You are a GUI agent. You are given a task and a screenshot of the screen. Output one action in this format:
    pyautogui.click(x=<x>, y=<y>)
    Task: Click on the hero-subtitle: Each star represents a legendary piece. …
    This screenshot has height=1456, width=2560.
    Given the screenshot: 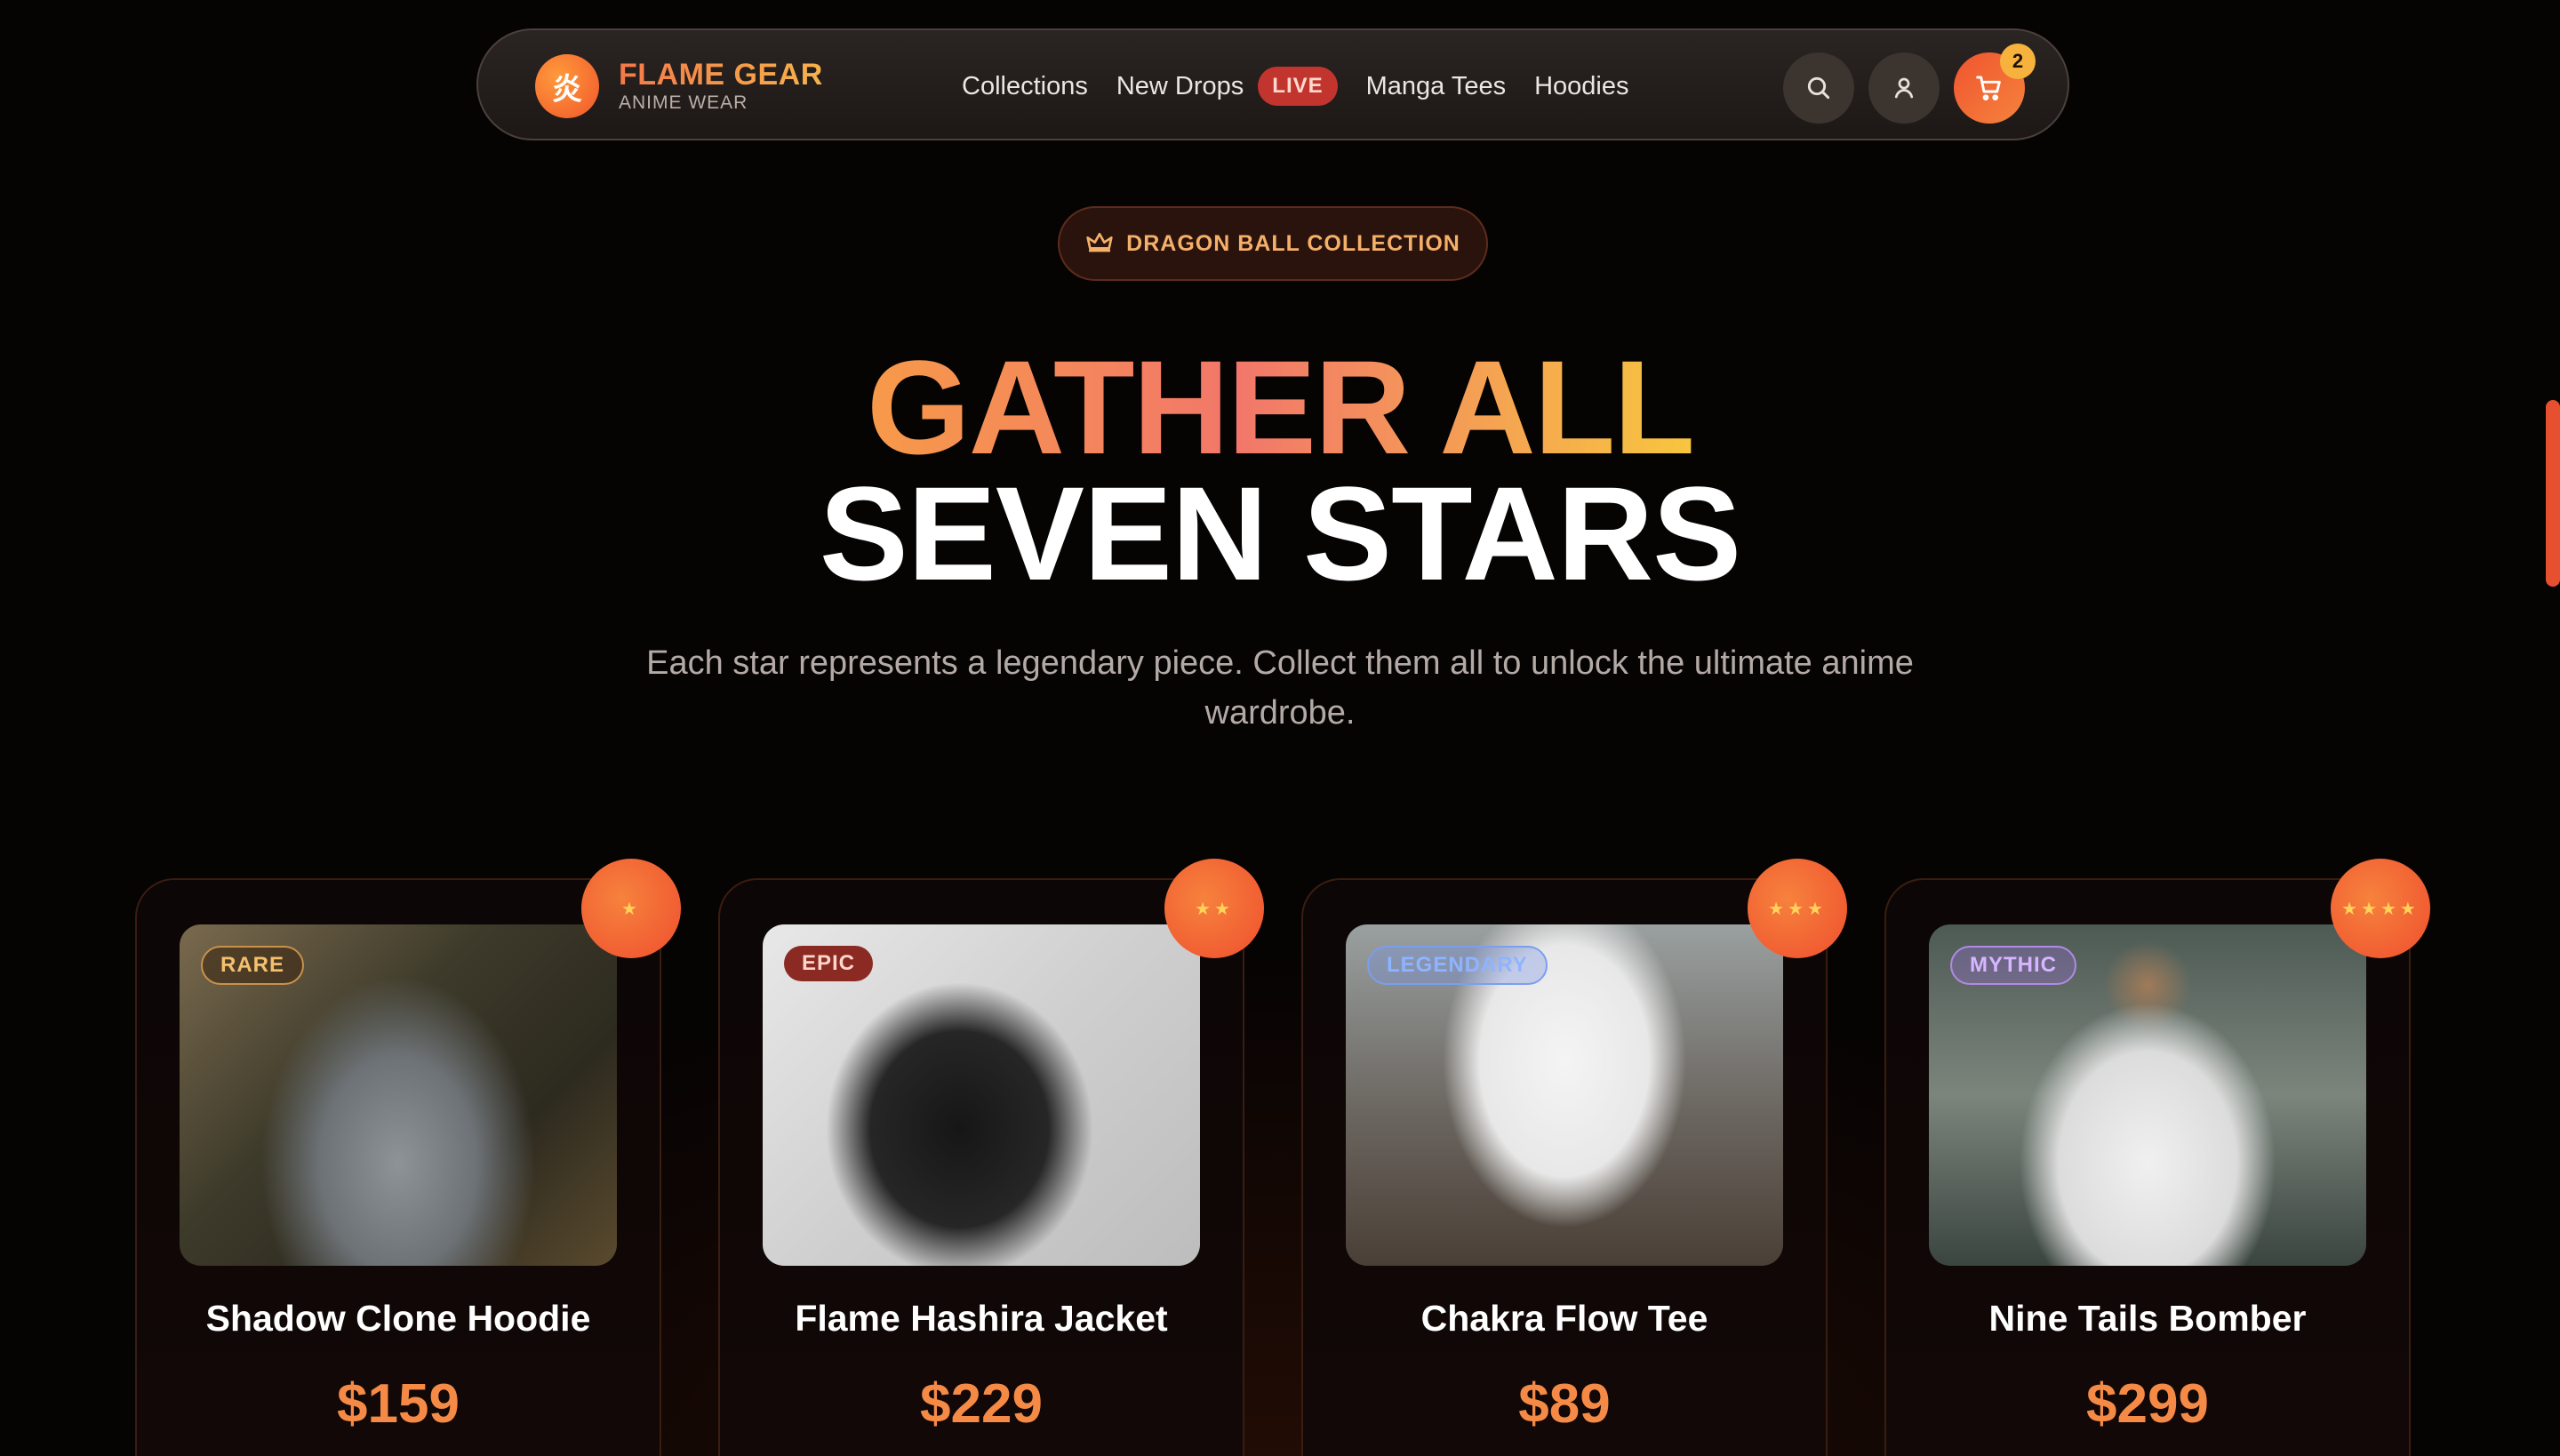 What is the action you would take?
    pyautogui.click(x=1280, y=688)
    